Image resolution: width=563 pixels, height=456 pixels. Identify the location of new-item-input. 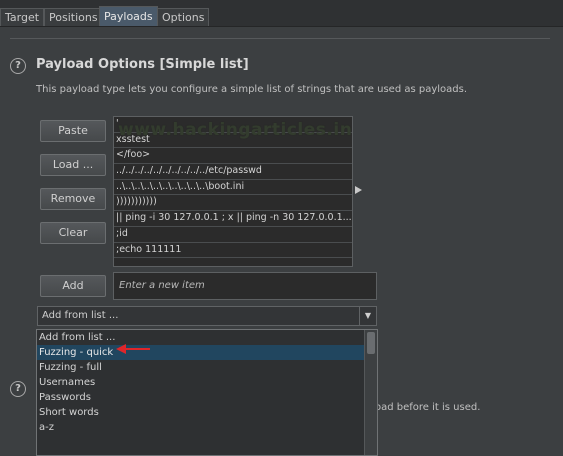
(244, 285).